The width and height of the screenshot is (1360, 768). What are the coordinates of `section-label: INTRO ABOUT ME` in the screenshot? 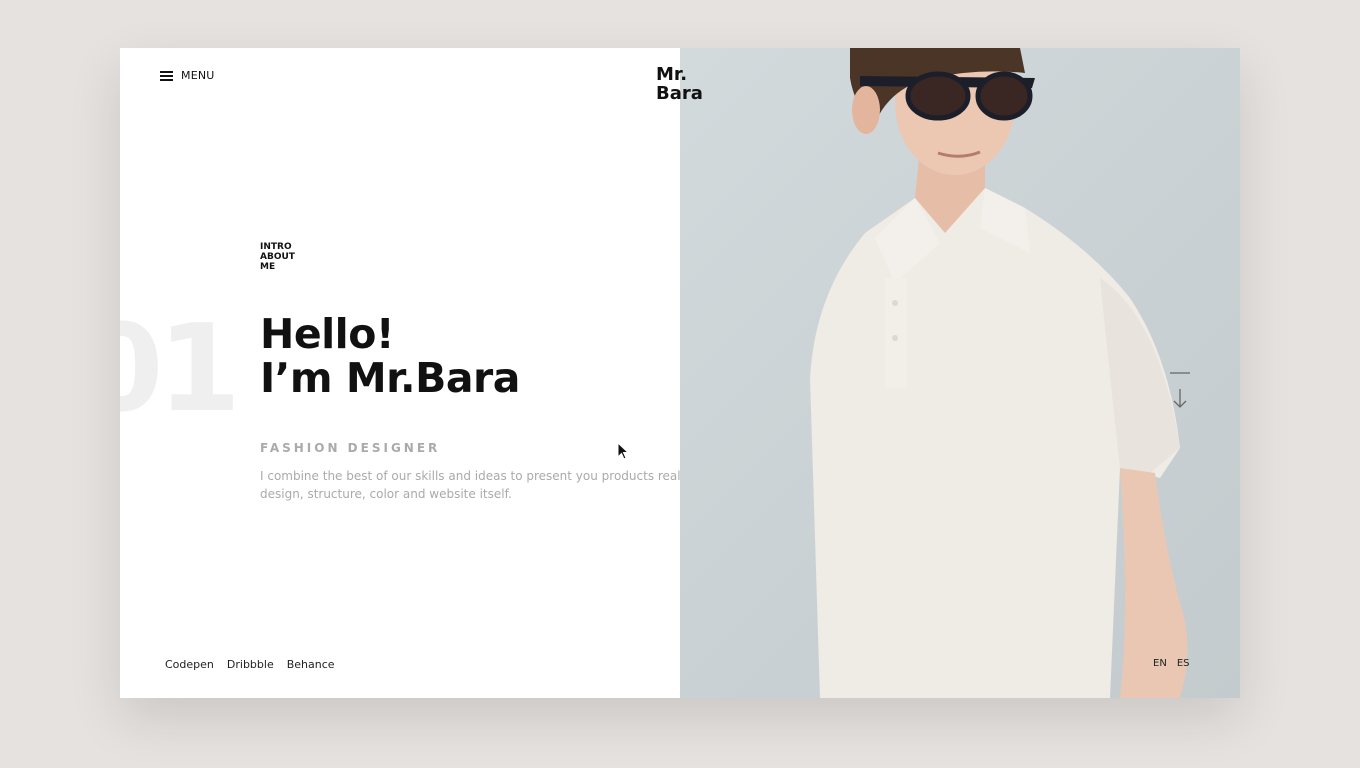 It's located at (290, 257).